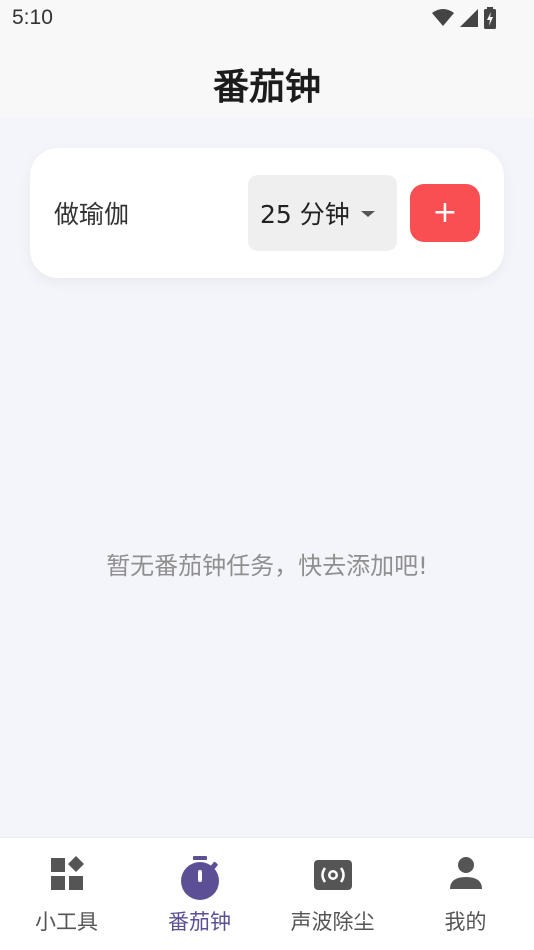  Describe the element at coordinates (149, 213) in the screenshot. I see `task-name-input` at that location.